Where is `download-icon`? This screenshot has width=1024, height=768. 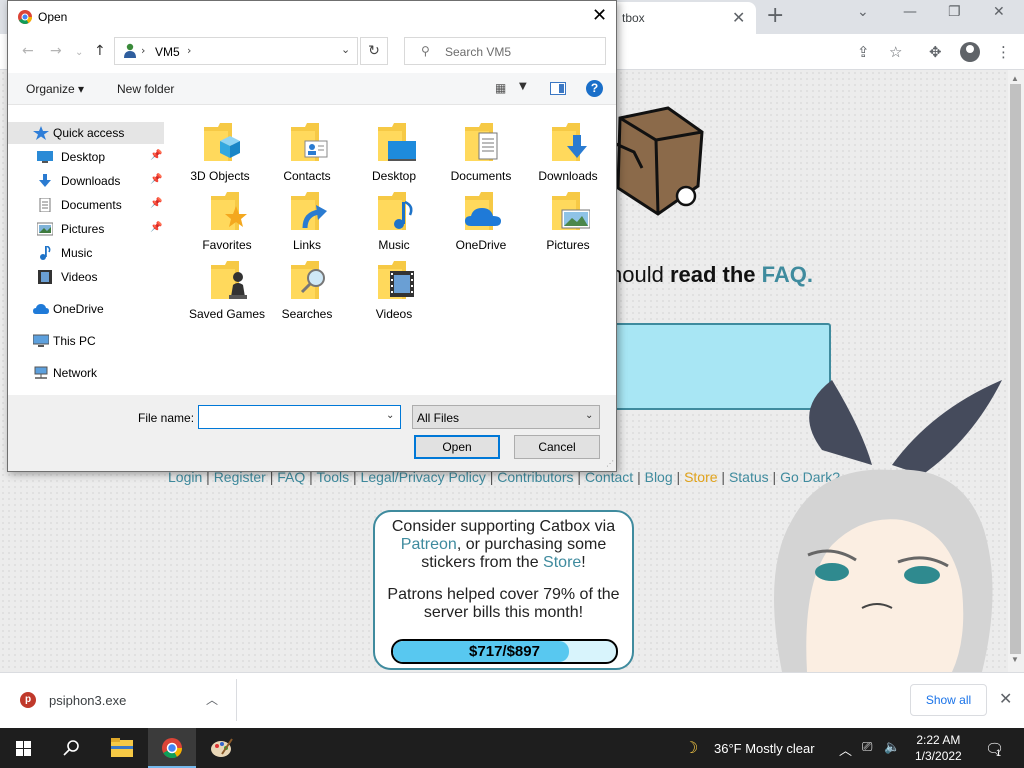 download-icon is located at coordinates (45, 180).